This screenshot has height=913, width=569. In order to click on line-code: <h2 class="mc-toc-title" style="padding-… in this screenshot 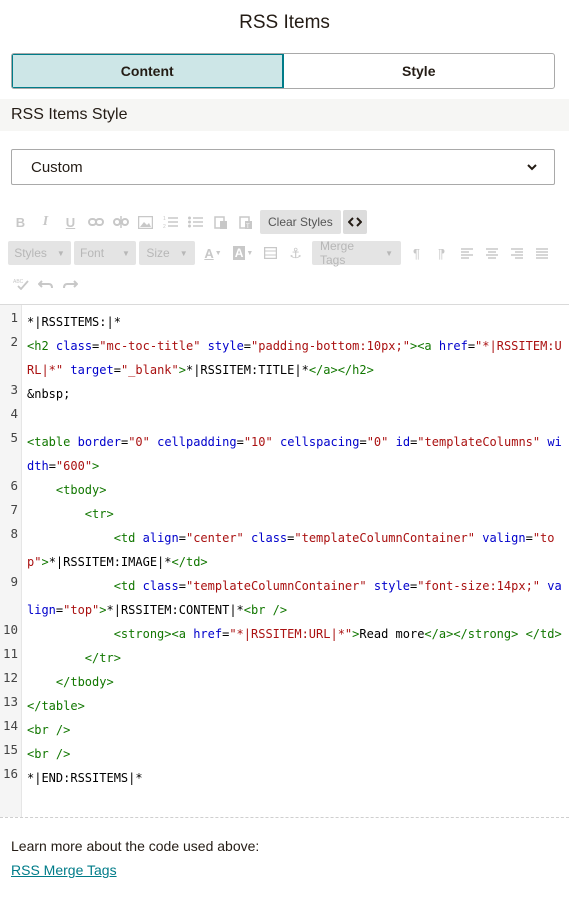, I will do `click(294, 358)`.